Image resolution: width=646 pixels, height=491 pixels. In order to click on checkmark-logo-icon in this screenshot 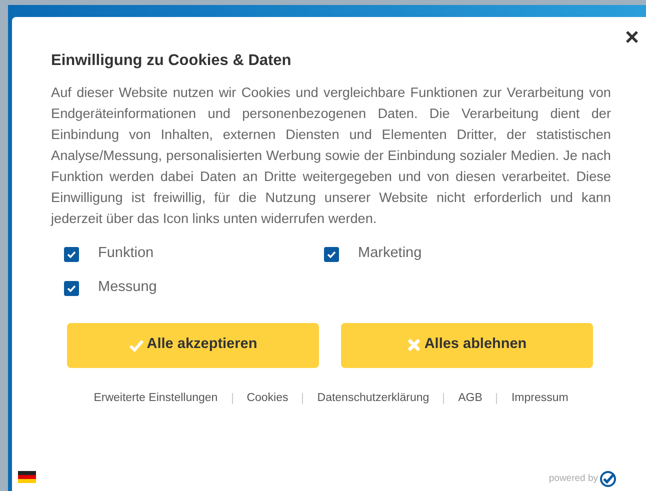, I will do `click(608, 479)`.